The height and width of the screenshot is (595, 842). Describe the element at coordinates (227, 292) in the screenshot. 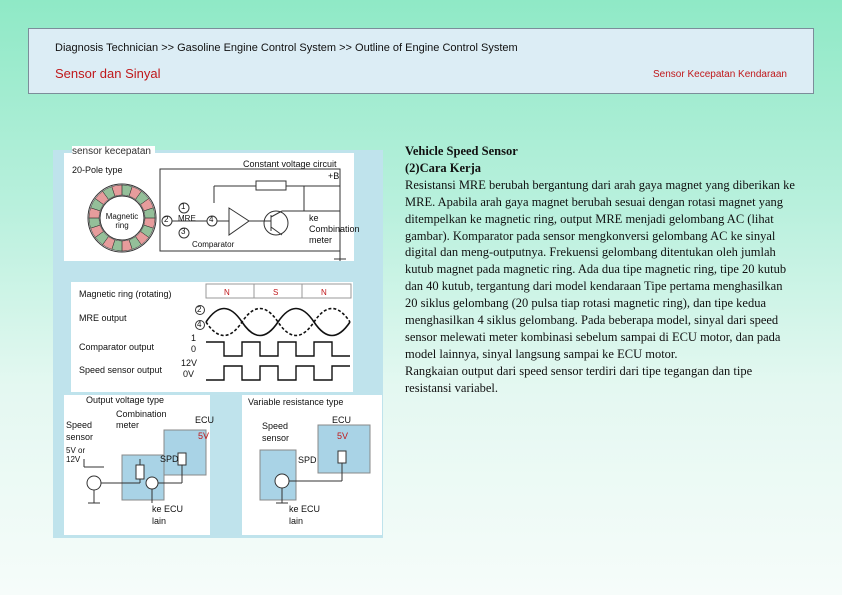

I see `wave-n1: N` at that location.